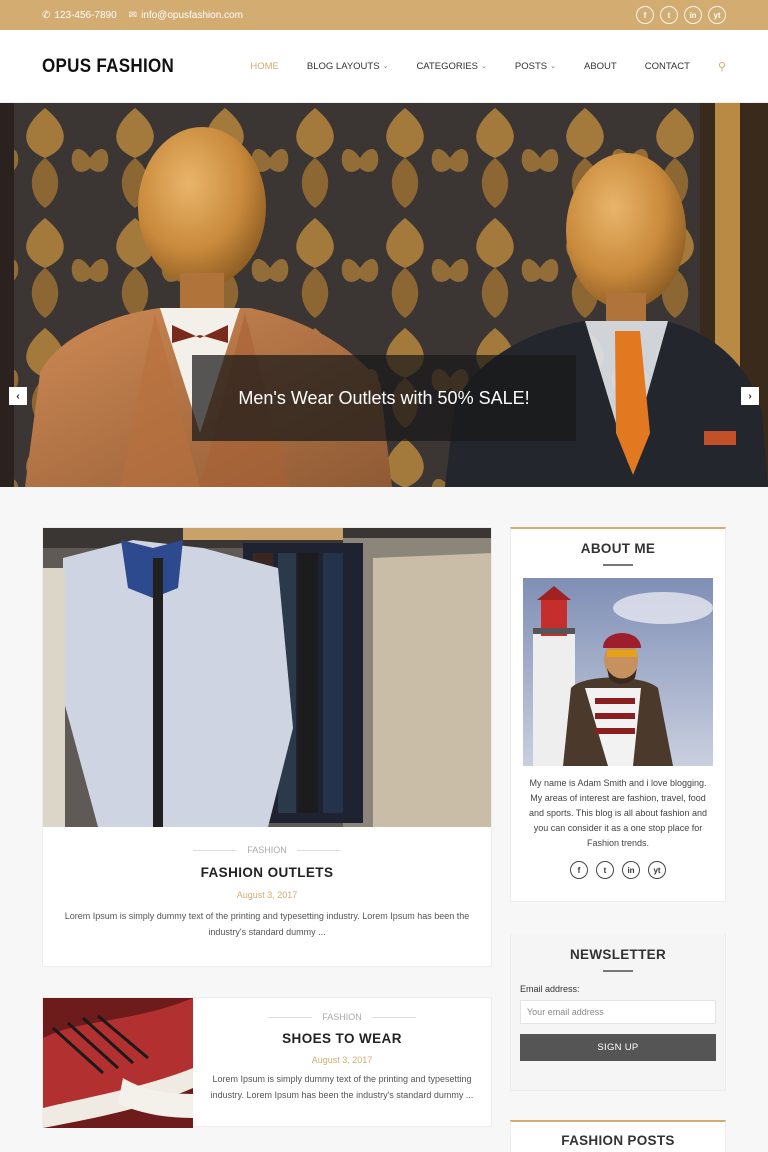 This screenshot has width=768, height=1152. I want to click on nav-about: ABOUT, so click(600, 66).